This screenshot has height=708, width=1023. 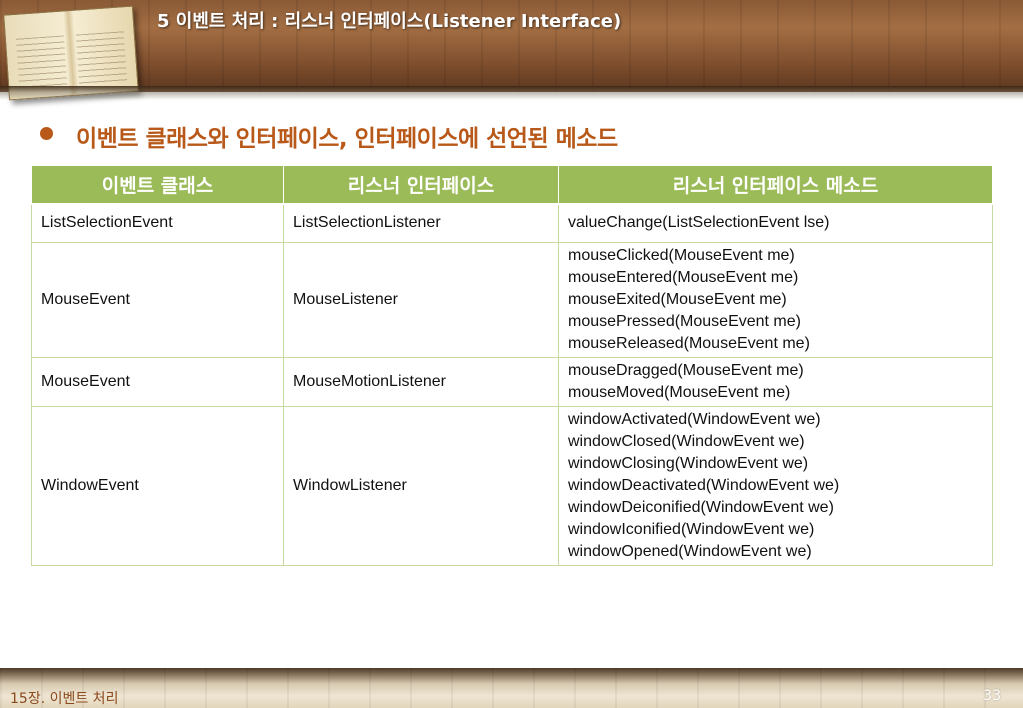 What do you see at coordinates (775, 223) in the screenshot?
I see `methods-cell: valueChange(ListSelectionEvent lse)` at bounding box center [775, 223].